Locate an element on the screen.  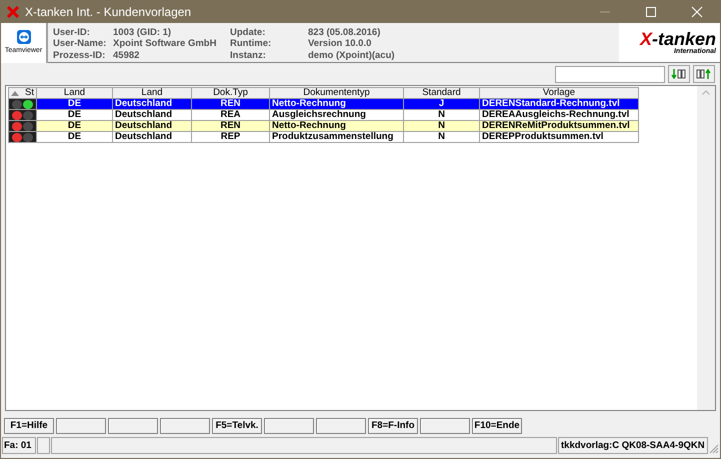
info-label: Instanz: is located at coordinates (248, 56).